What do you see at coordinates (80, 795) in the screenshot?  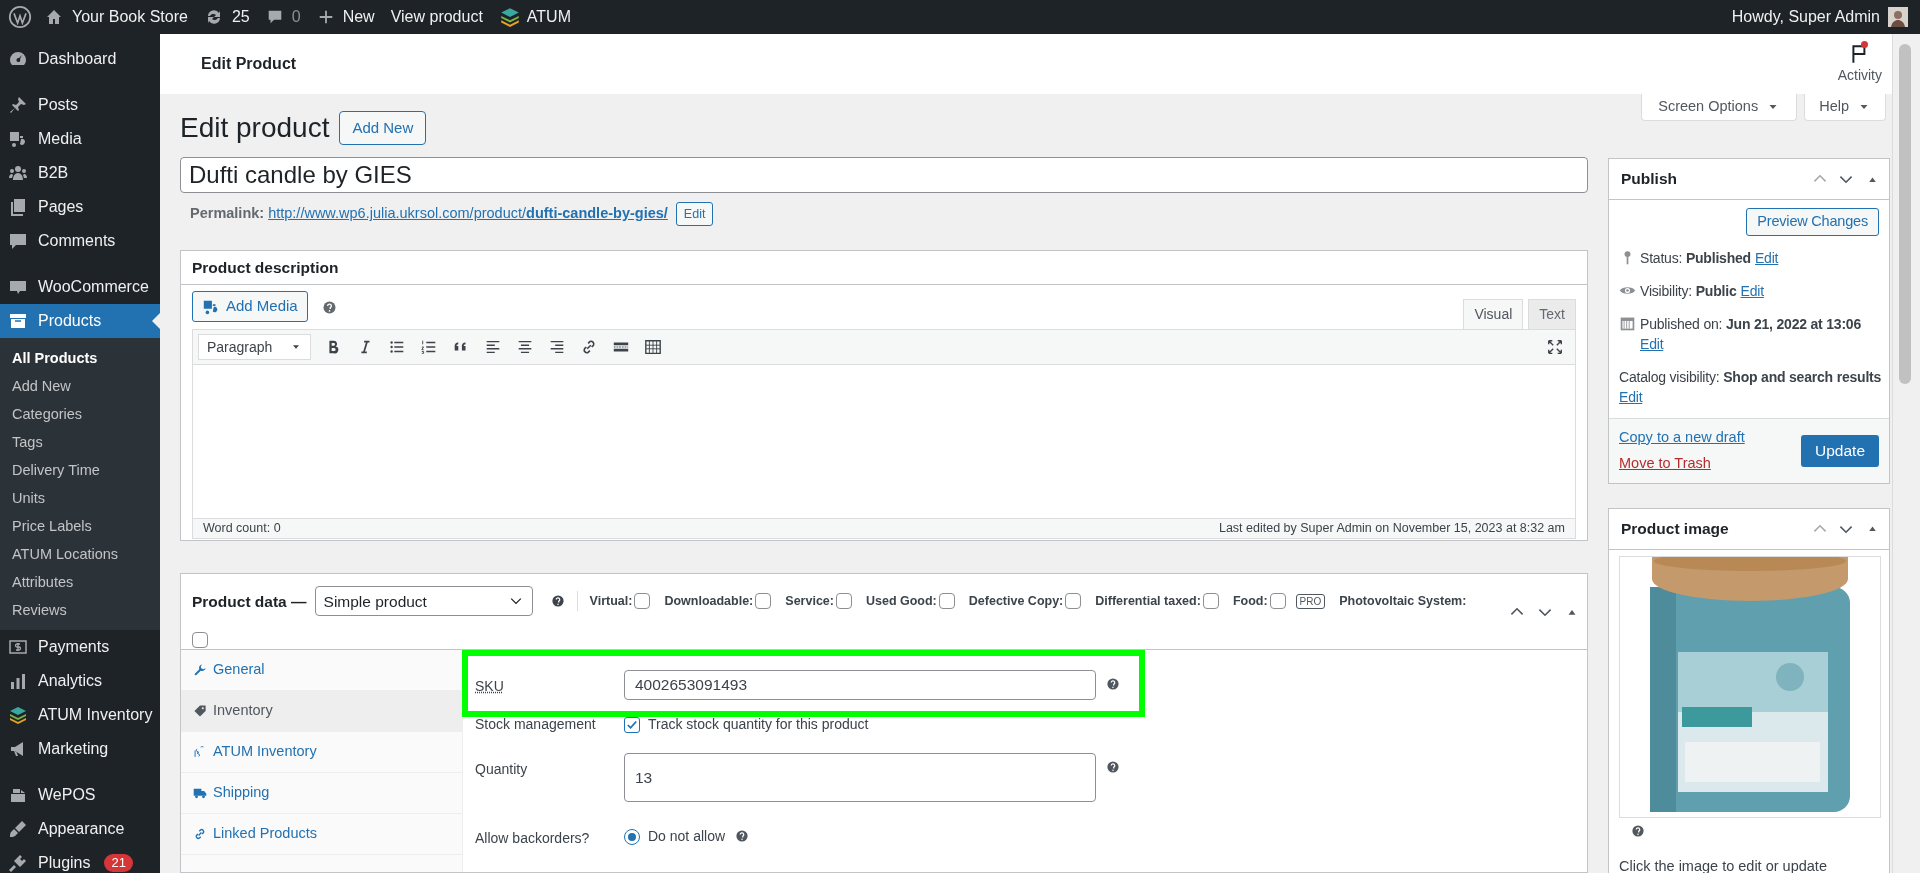 I see `sidebar-item: WePOS` at bounding box center [80, 795].